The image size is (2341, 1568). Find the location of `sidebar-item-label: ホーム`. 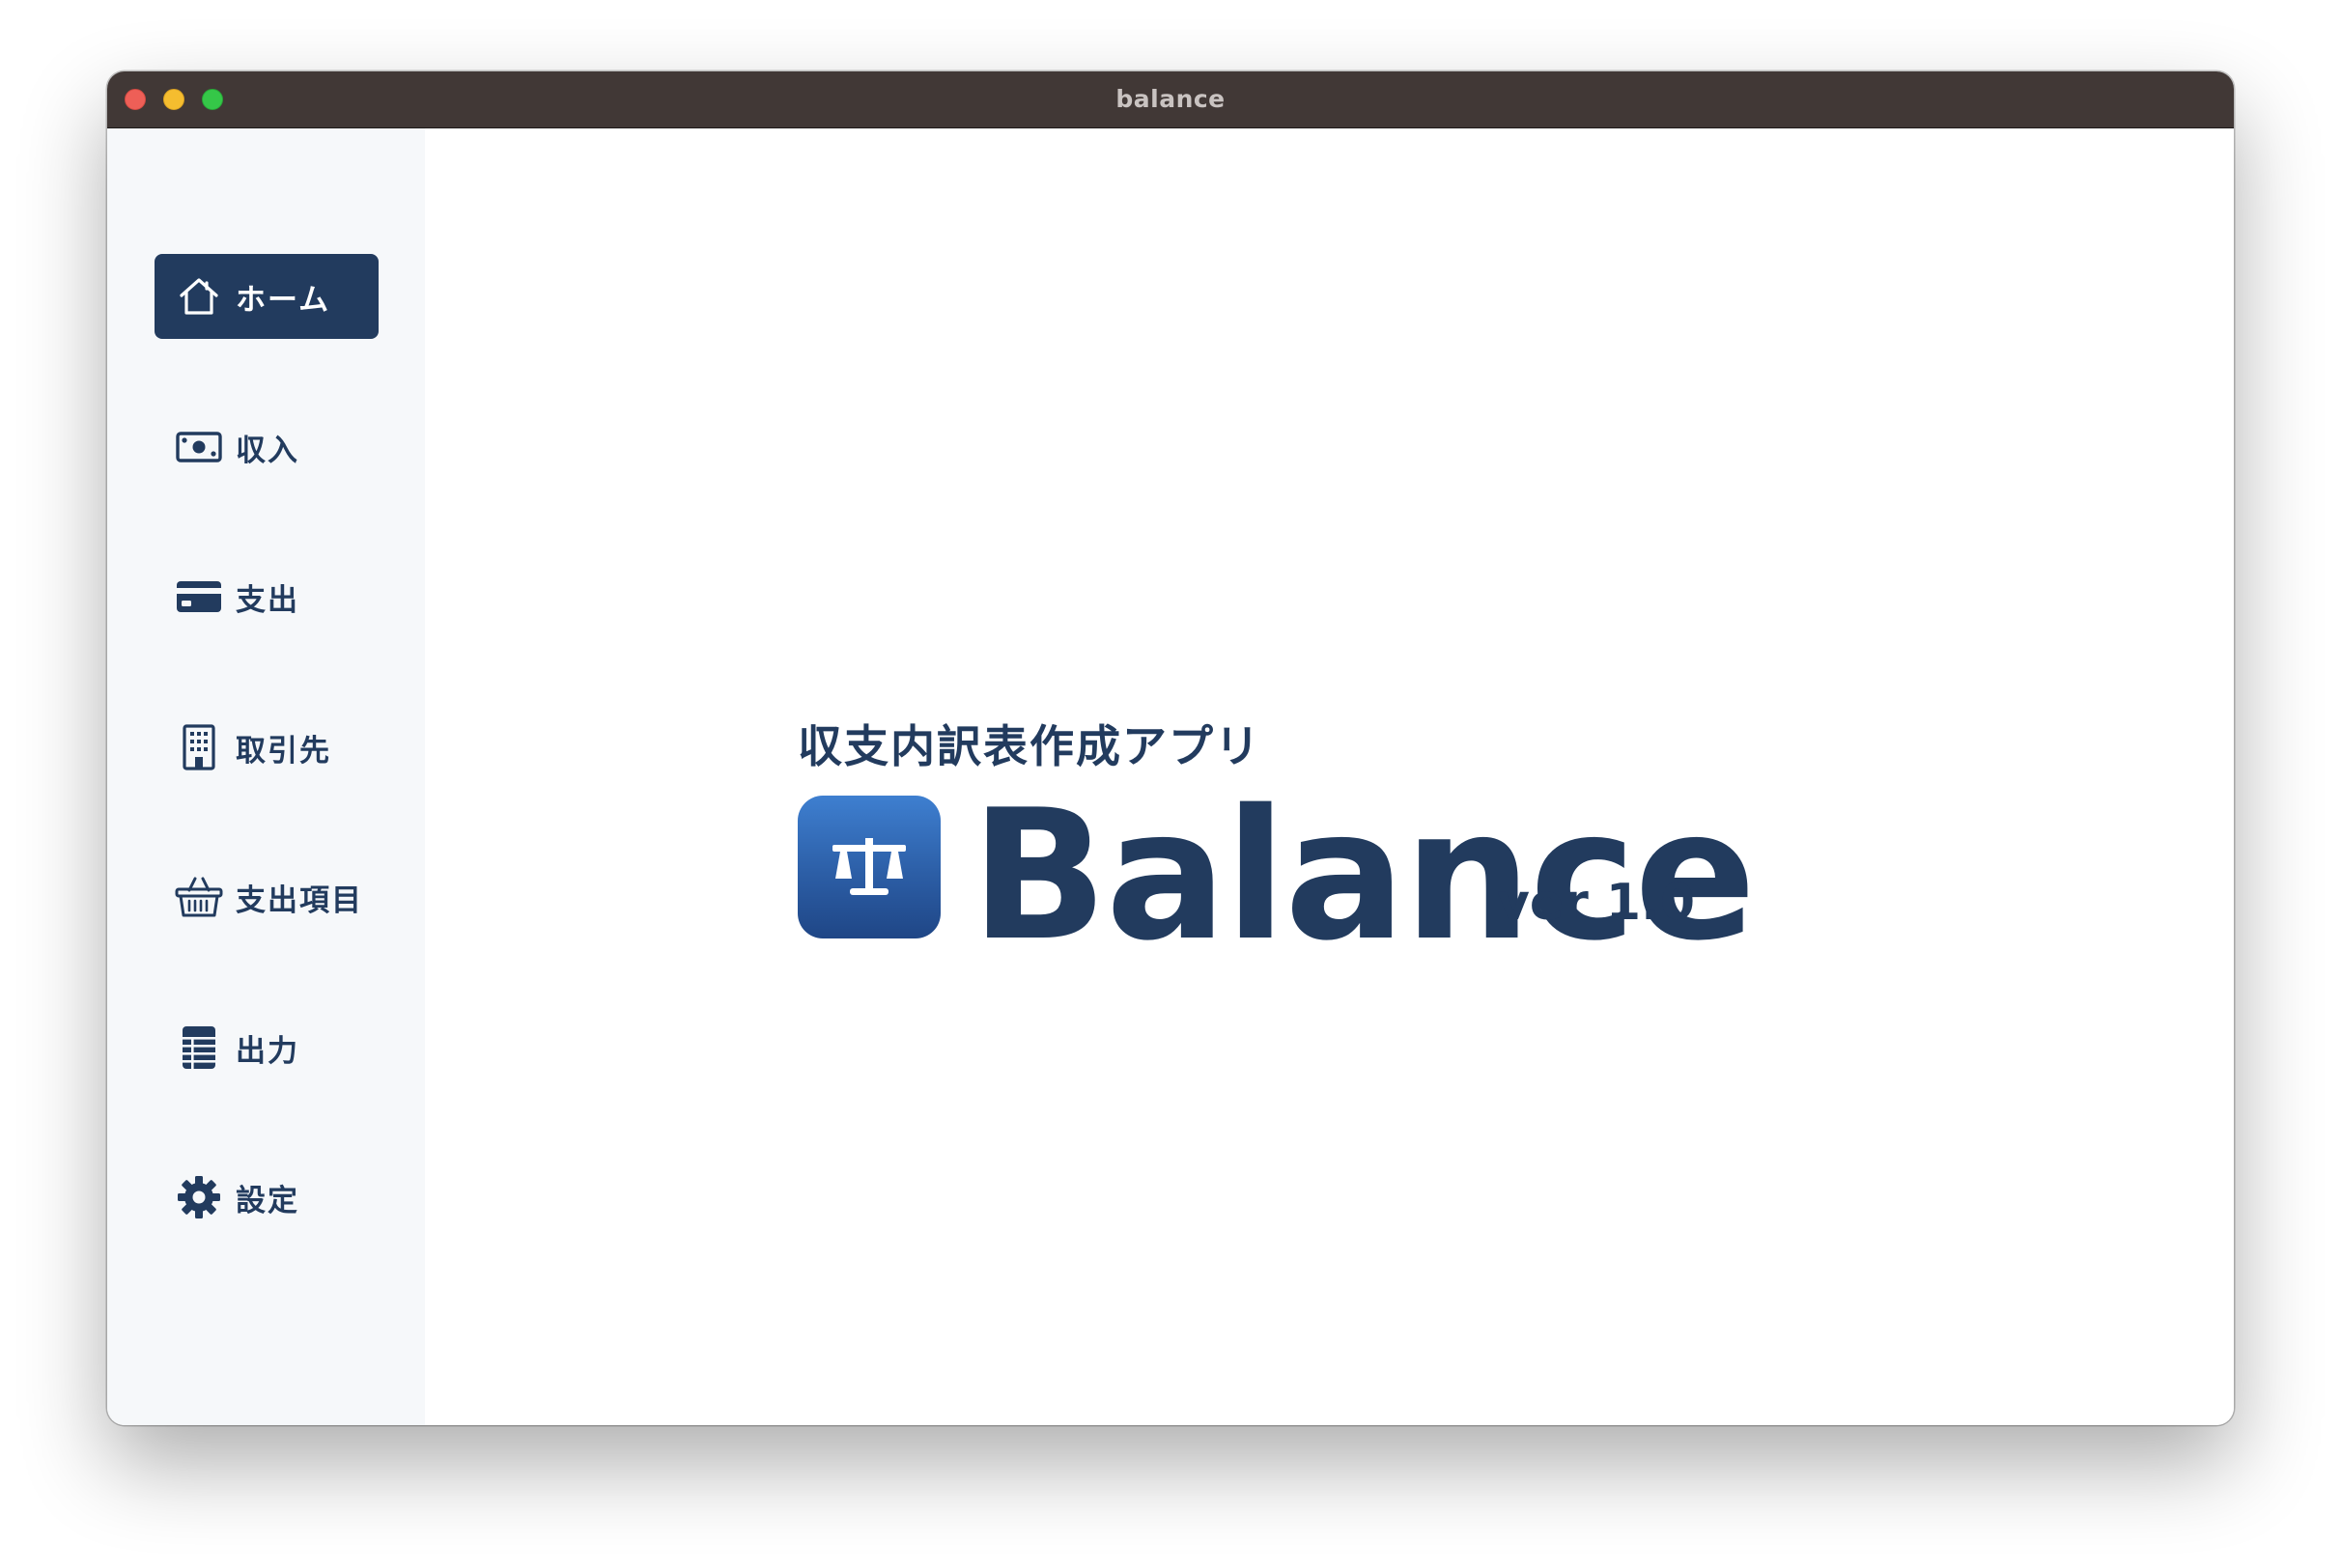

sidebar-item-label: ホーム is located at coordinates (284, 300).